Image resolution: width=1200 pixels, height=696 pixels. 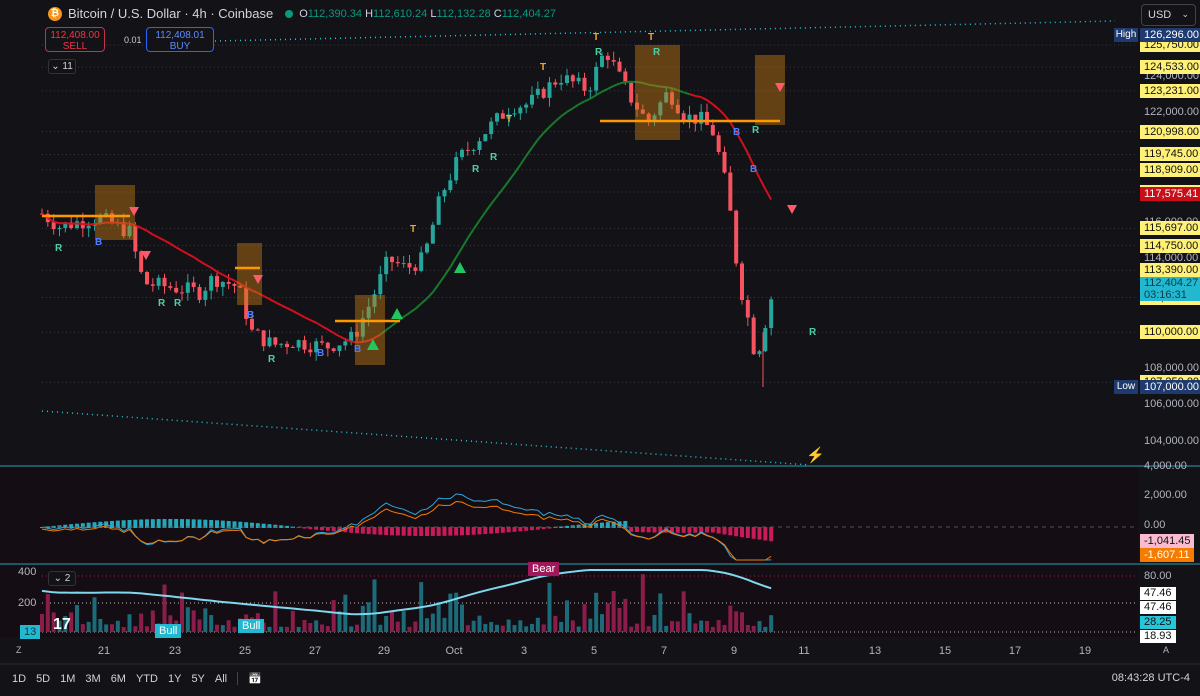 I want to click on level-label: 110,000.00, so click(x=1170, y=332).